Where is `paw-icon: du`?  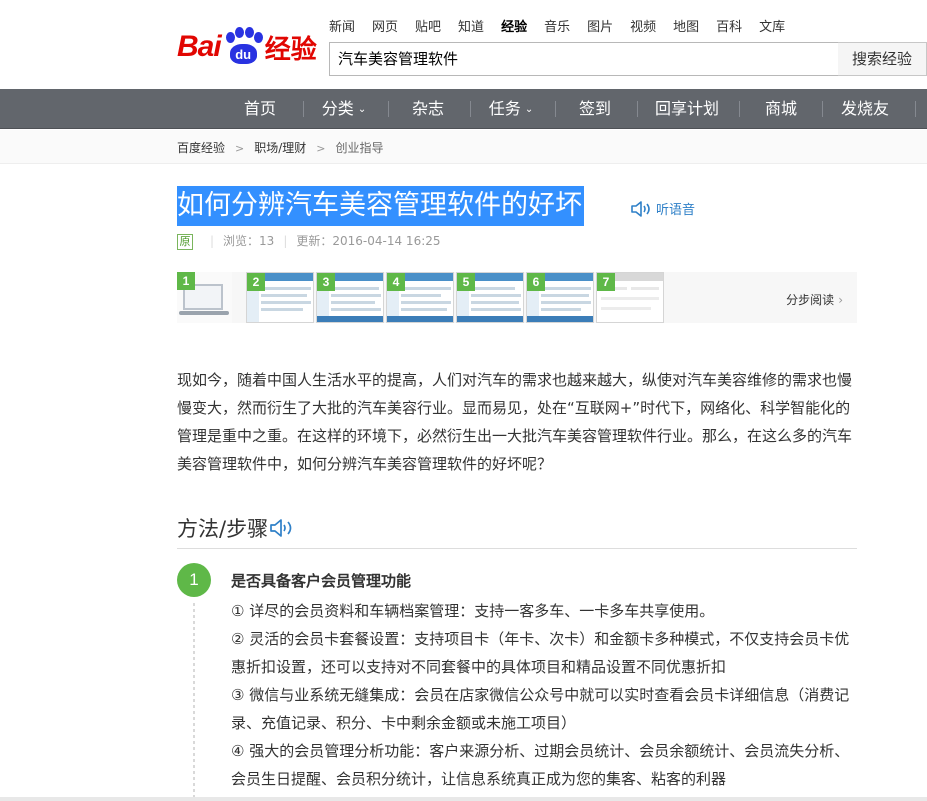 paw-icon: du is located at coordinates (243, 47).